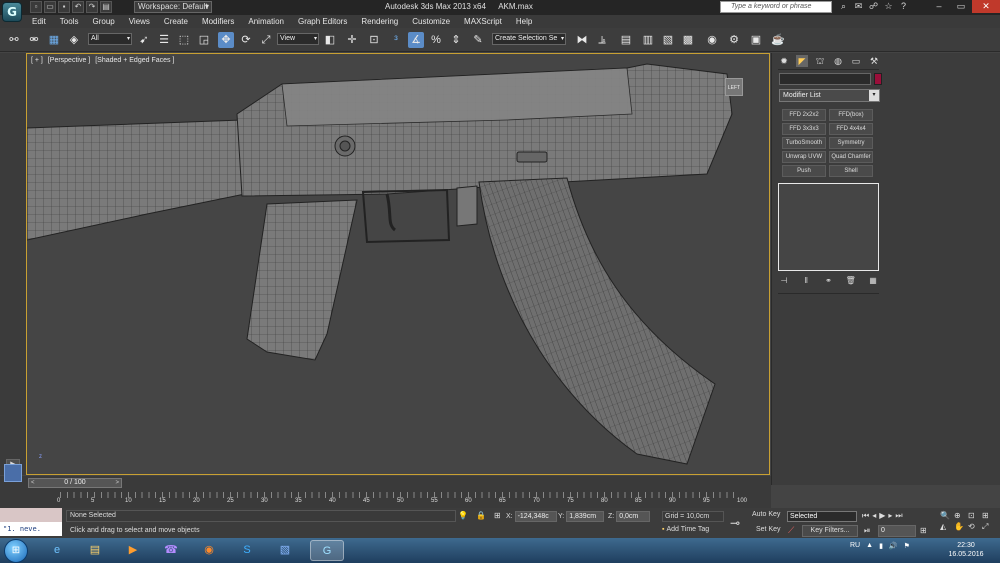 Image resolution: width=1000 pixels, height=563 pixels. Describe the element at coordinates (829, 281) in the screenshot. I see `make-unique-icon: ⚭` at that location.